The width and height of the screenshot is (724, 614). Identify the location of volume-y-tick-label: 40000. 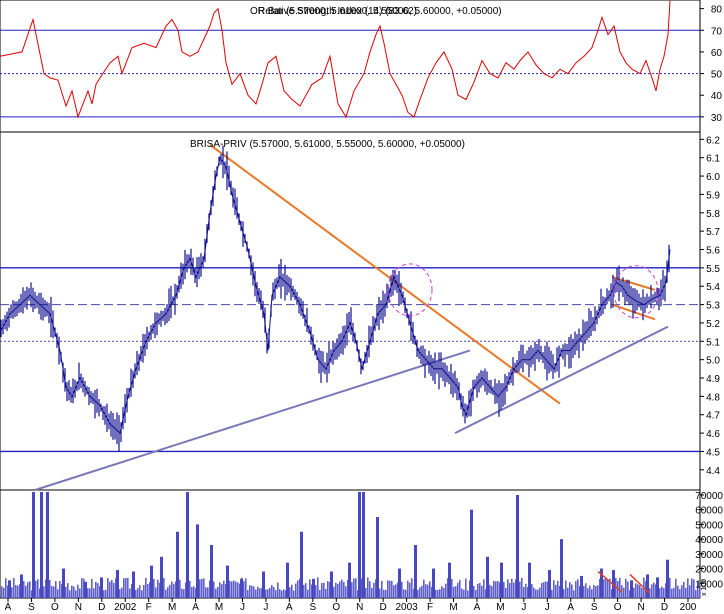
(709, 540).